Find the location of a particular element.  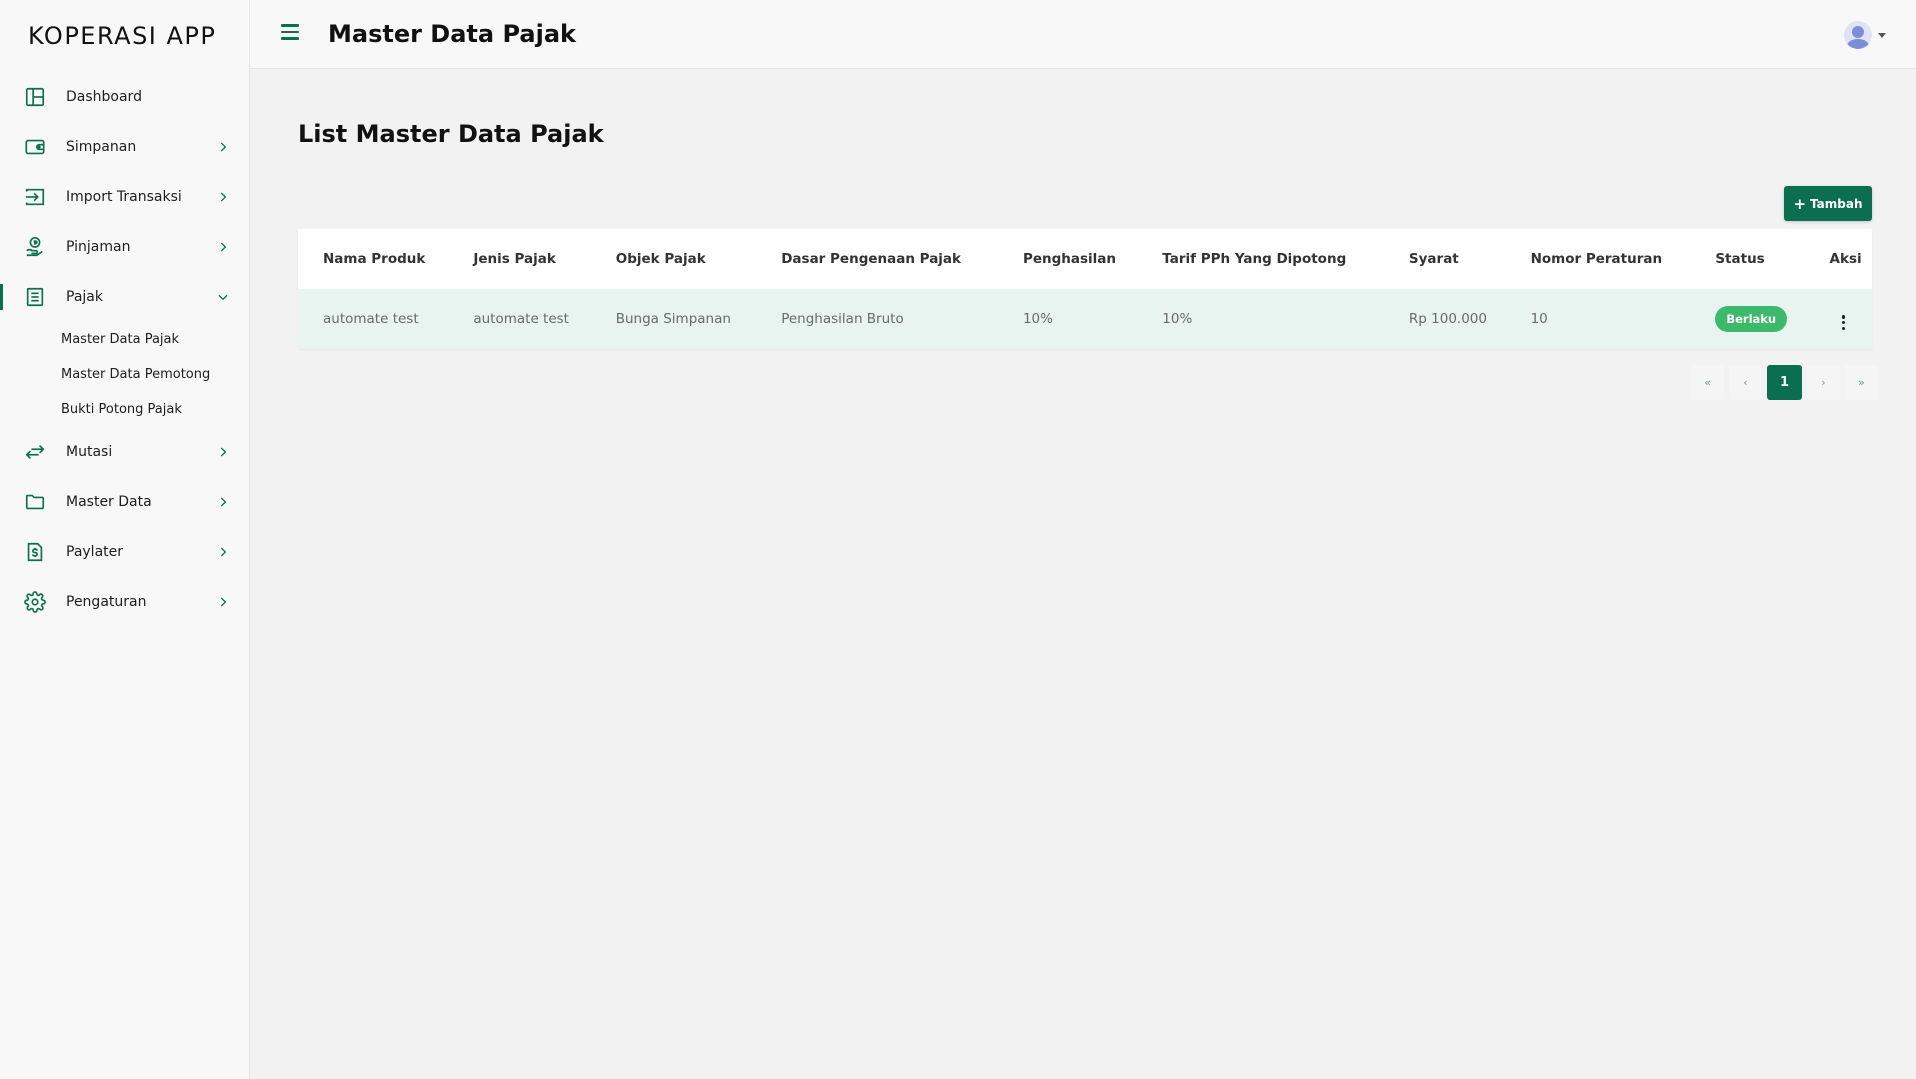

submenu-item-bukti-potong-pajak: Bukti Potong Pajak is located at coordinates (155, 409).